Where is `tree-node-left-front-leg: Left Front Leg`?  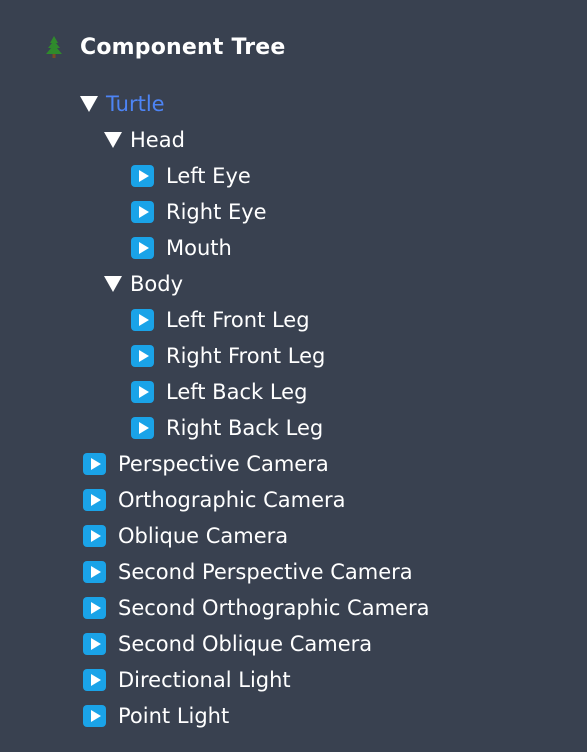
tree-node-left-front-leg: Left Front Leg is located at coordinates (214, 320).